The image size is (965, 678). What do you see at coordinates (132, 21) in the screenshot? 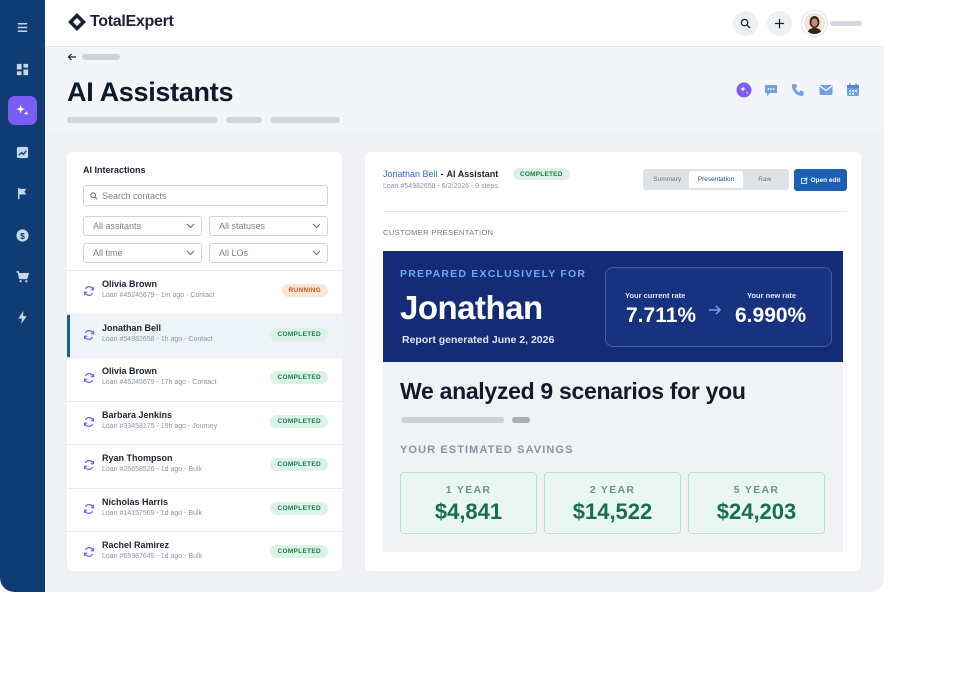
I see `logo-text: TotalExpert` at bounding box center [132, 21].